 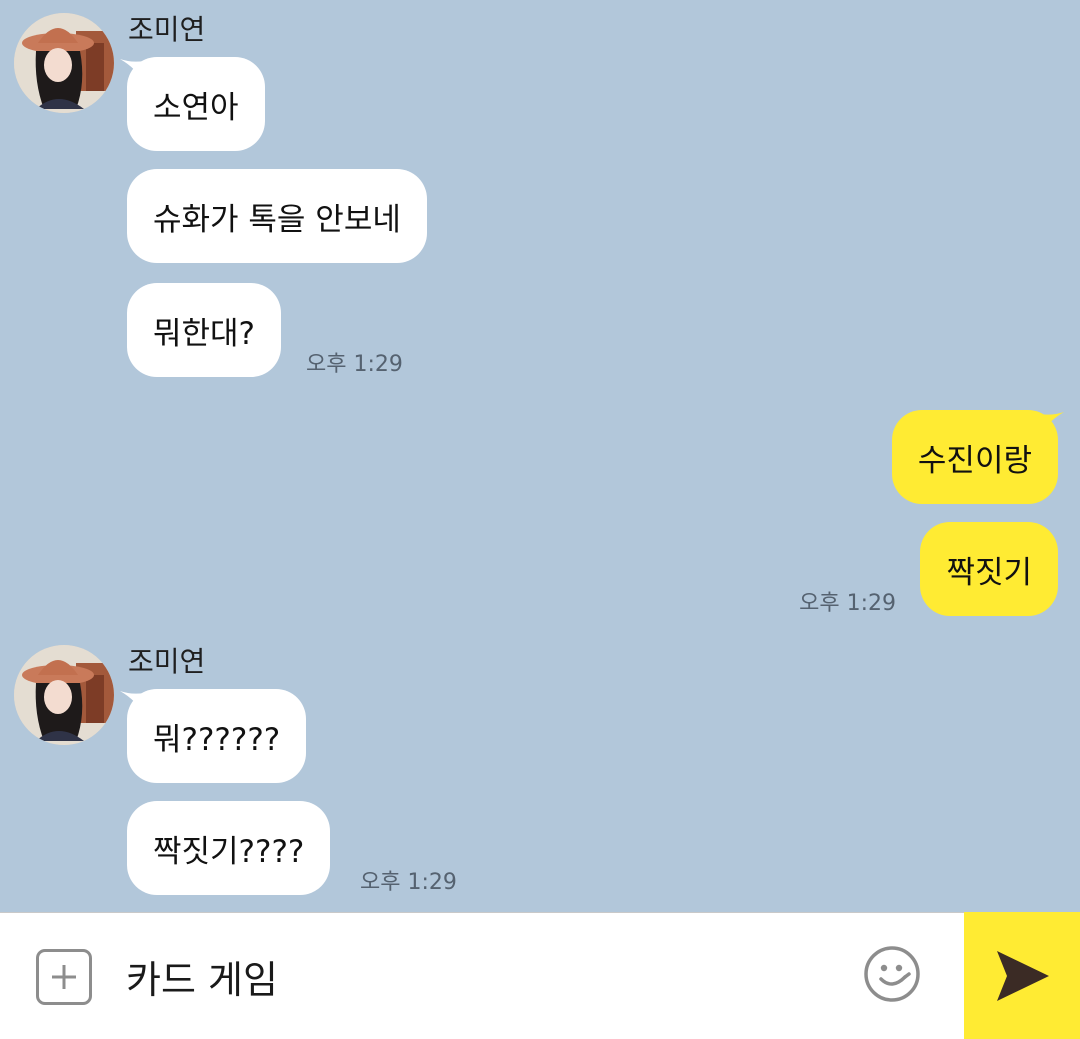 I want to click on incoming-message-bubble: 뭐??????, so click(x=217, y=736).